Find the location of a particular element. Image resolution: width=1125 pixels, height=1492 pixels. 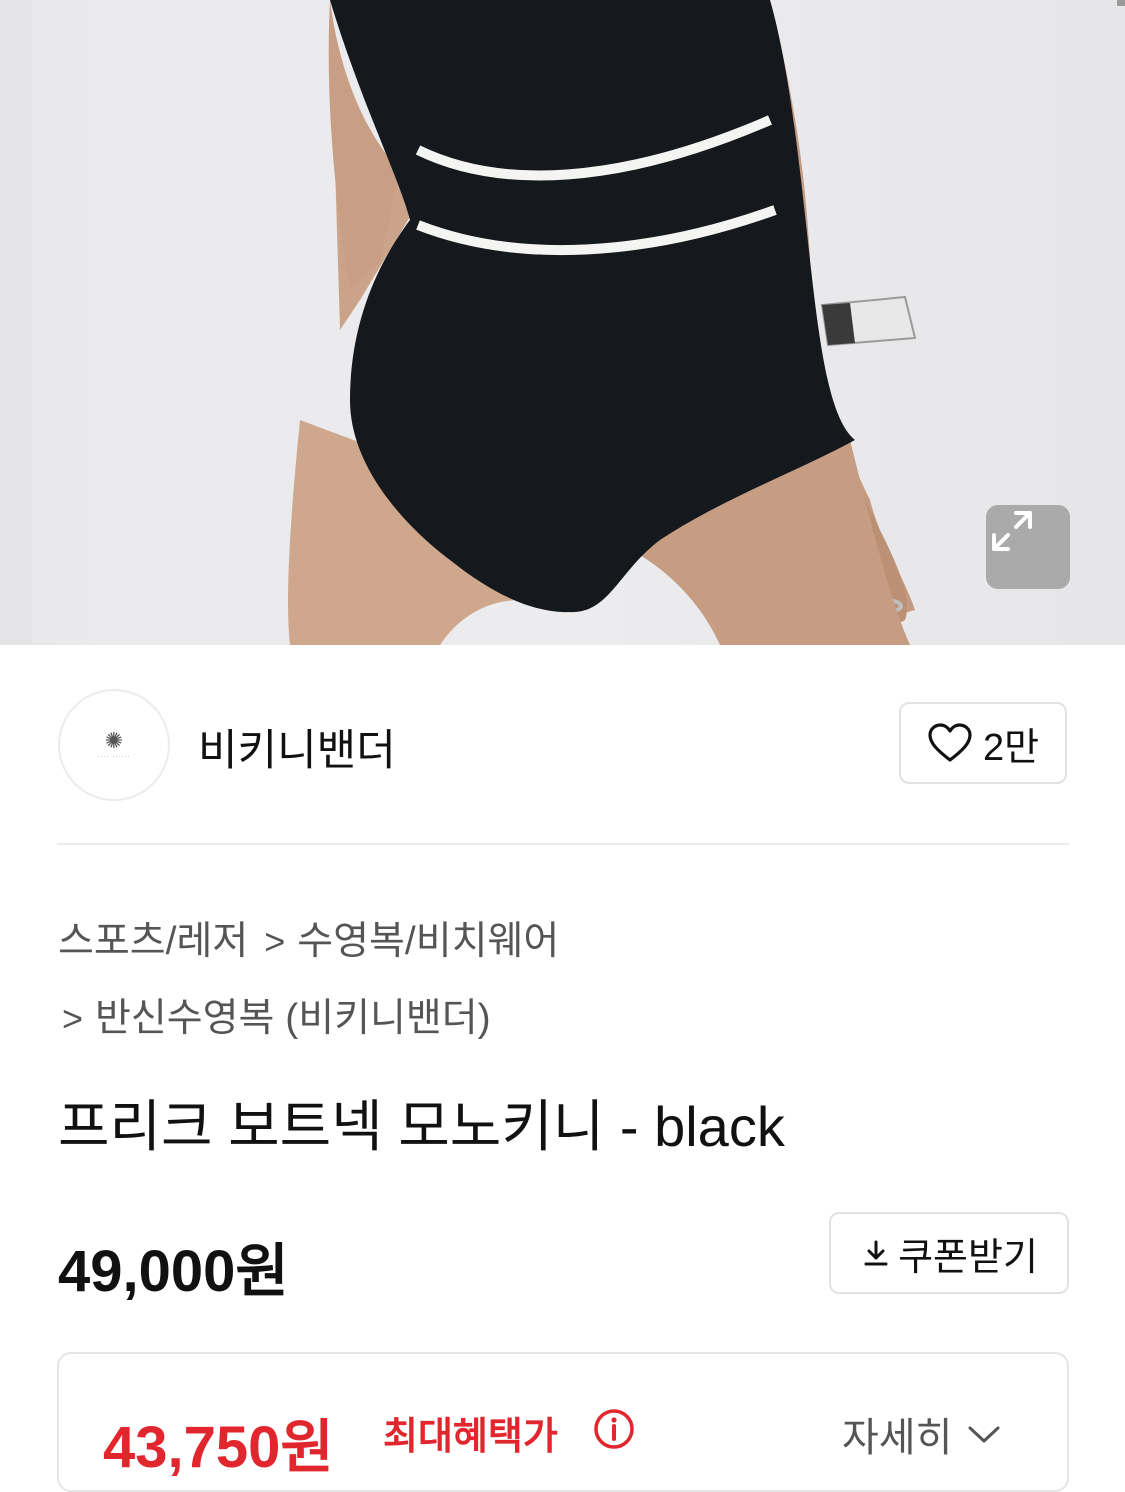

detail-link: 자세히 is located at coordinates (922, 1434).